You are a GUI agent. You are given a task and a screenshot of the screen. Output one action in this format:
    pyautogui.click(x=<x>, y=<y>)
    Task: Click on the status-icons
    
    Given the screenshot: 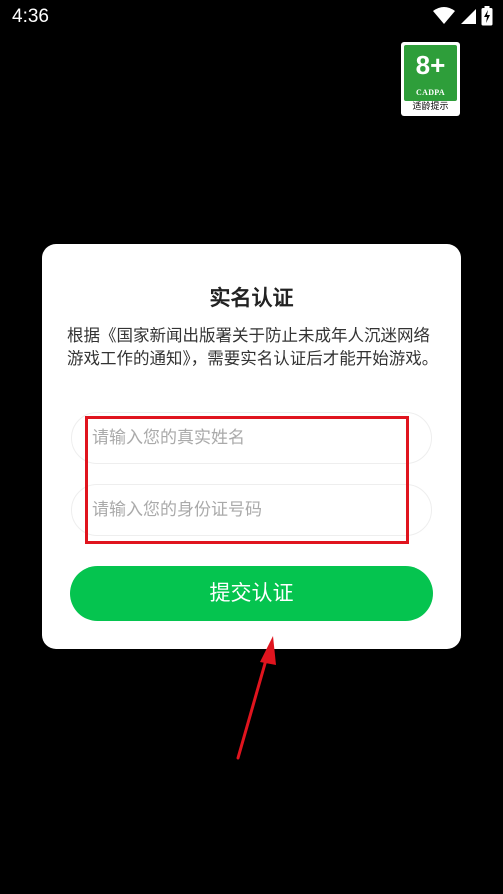 What is the action you would take?
    pyautogui.click(x=463, y=18)
    